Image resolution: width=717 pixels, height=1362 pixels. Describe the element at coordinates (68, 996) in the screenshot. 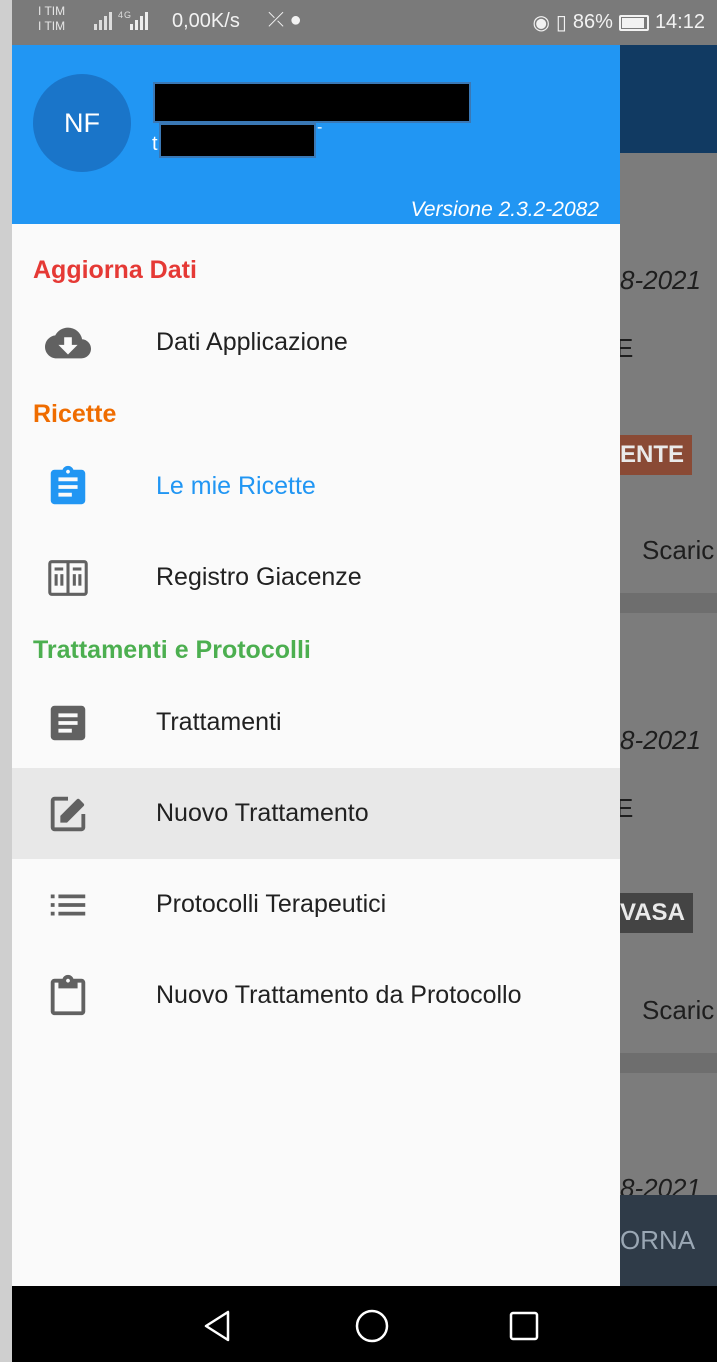

I see `clipboard-icon` at that location.